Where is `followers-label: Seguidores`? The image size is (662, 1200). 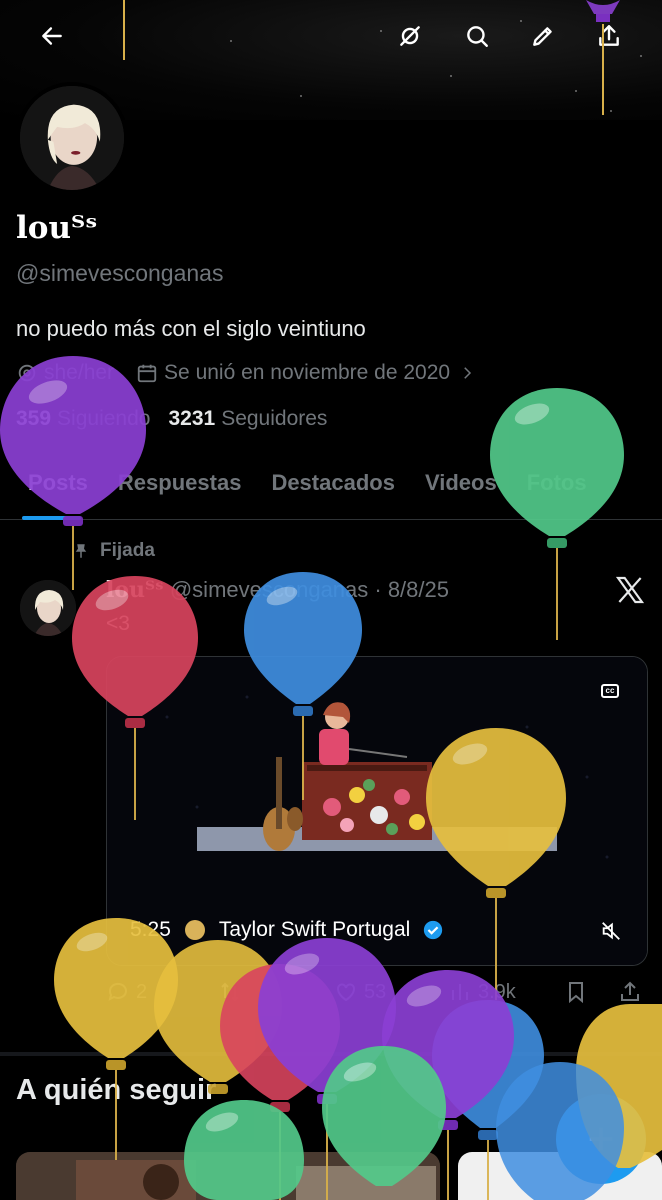 followers-label: Seguidores is located at coordinates (274, 418).